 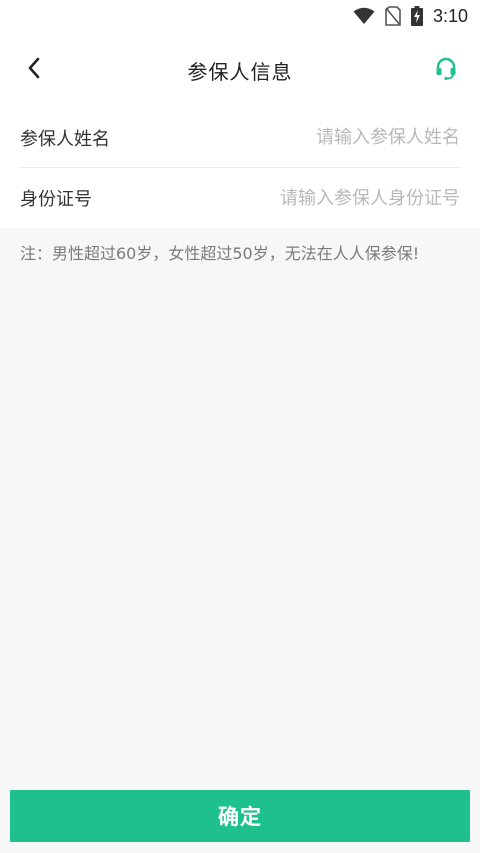 I want to click on no-sim-icon, so click(x=393, y=16).